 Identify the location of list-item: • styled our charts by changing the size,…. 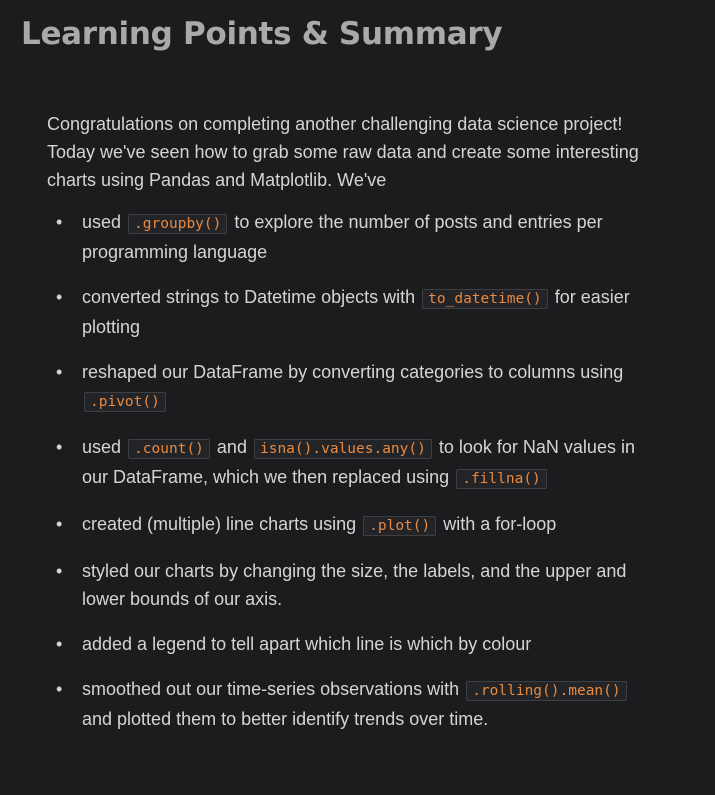
(354, 585).